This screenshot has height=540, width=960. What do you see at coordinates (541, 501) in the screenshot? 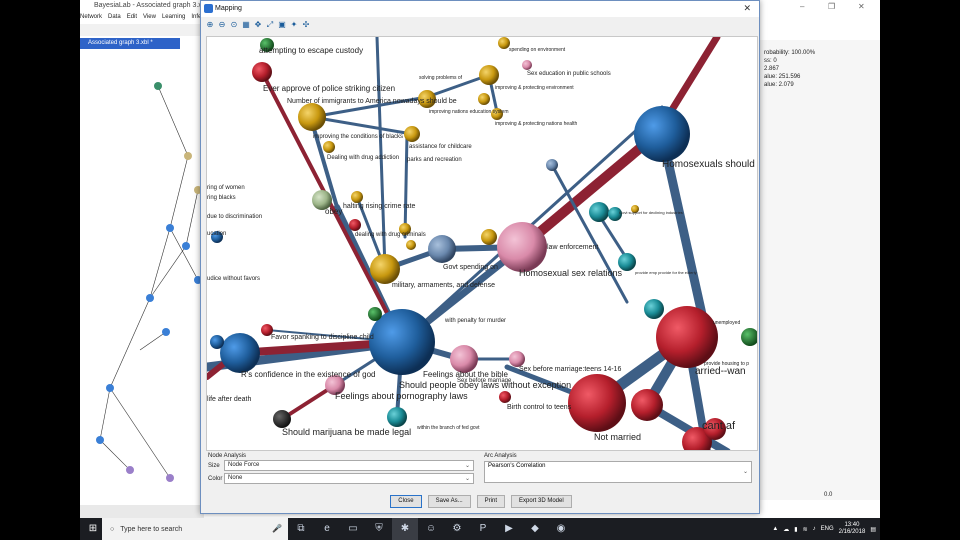
I see `export-3d-model-button: Export 3D Model` at bounding box center [541, 501].